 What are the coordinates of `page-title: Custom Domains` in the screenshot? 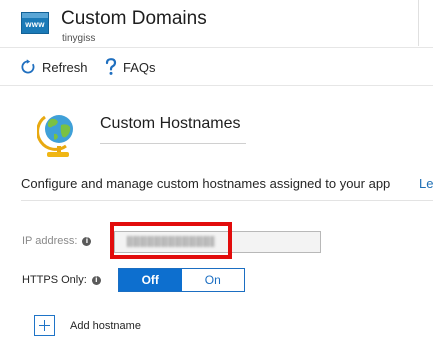 It's located at (134, 18).